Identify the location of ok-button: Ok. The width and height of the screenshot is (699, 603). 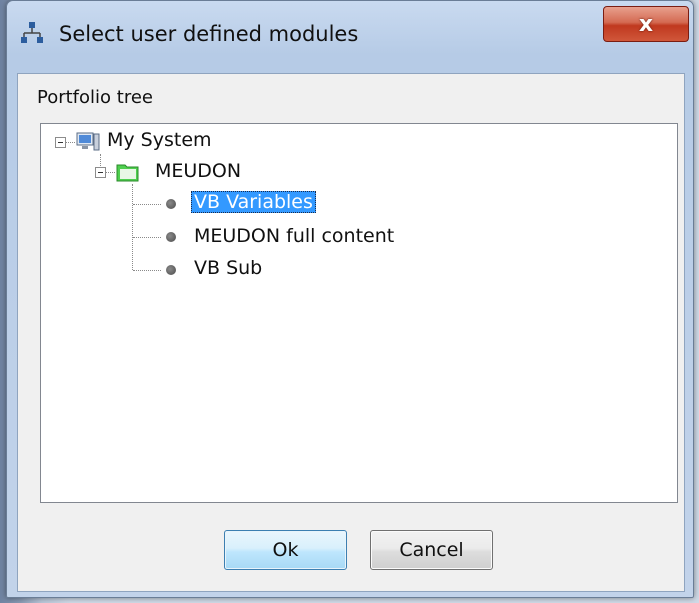
(285, 550).